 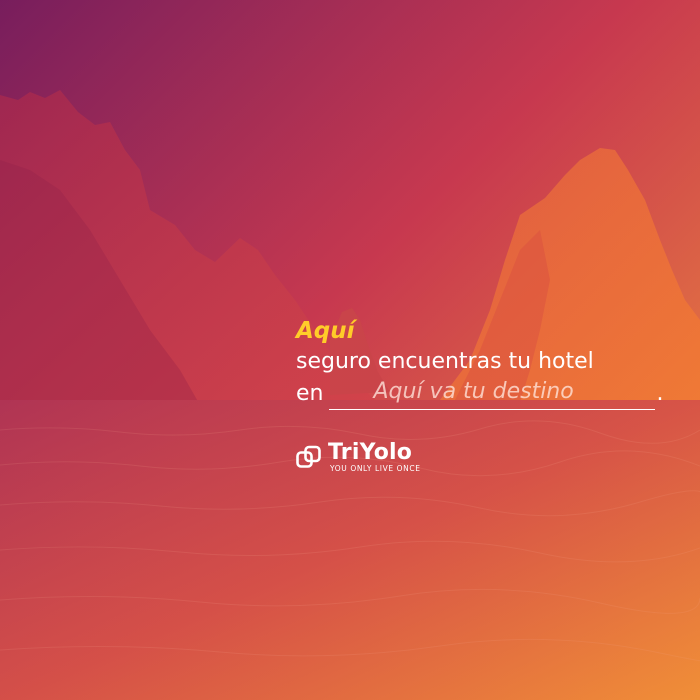 What do you see at coordinates (308, 456) in the screenshot?
I see `triyolo-logo-icon` at bounding box center [308, 456].